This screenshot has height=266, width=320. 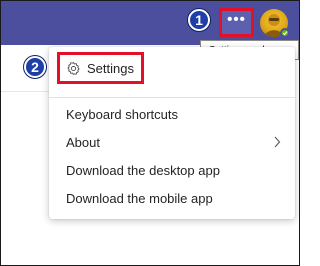 I want to click on settings-label: Settings, so click(x=110, y=68).